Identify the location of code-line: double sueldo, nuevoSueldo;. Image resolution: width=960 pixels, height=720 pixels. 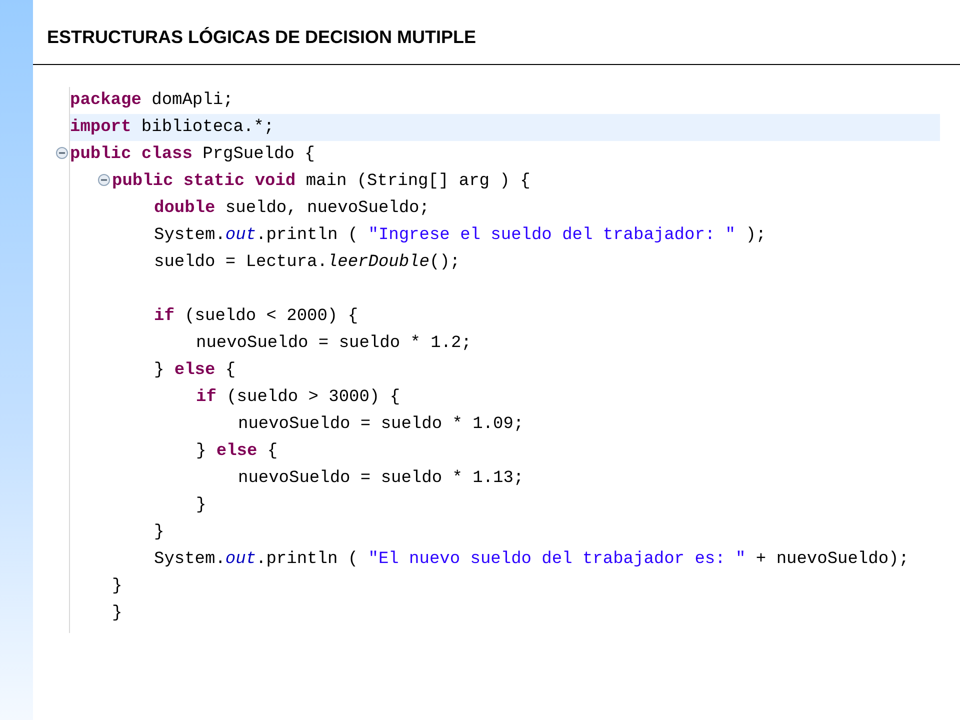
(292, 208).